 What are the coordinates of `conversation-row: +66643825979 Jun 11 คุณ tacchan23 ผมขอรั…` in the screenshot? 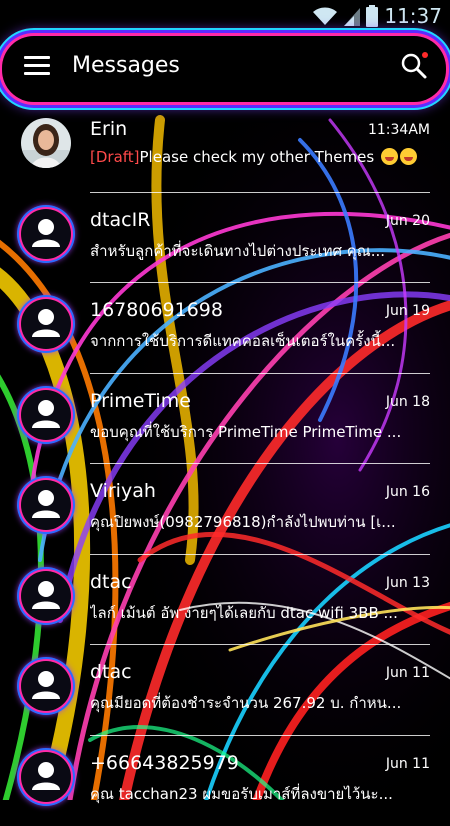 It's located at (225, 781).